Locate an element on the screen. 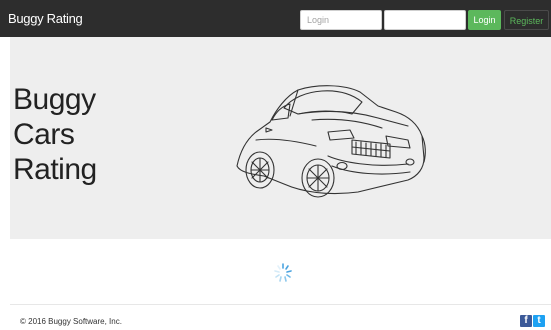 Image resolution: width=551 pixels, height=330 pixels. hero-title-line-3: Rating is located at coordinates (55, 169).